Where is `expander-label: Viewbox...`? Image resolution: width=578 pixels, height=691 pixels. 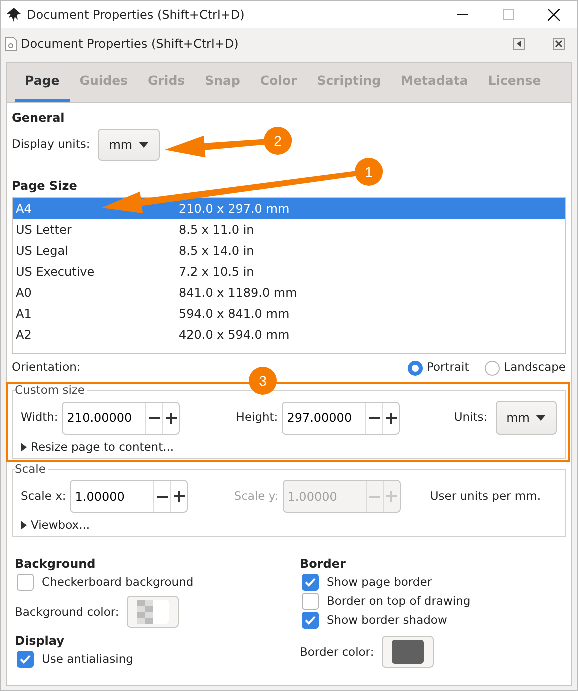 expander-label: Viewbox... is located at coordinates (60, 525).